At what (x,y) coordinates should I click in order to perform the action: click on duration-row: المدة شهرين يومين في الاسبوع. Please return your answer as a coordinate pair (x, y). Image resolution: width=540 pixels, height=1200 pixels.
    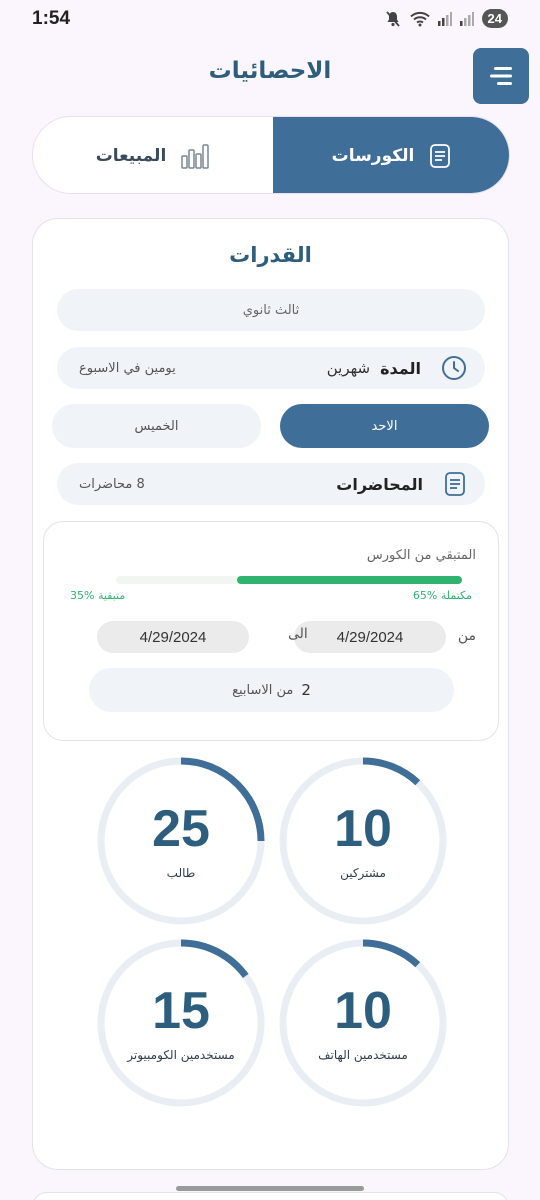
    Looking at the image, I should click on (271, 368).